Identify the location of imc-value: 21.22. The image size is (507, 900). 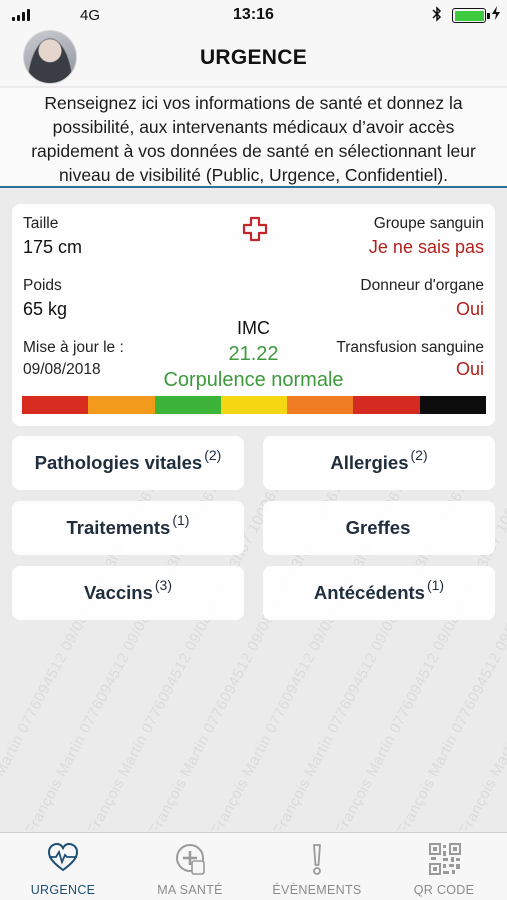
(253, 354).